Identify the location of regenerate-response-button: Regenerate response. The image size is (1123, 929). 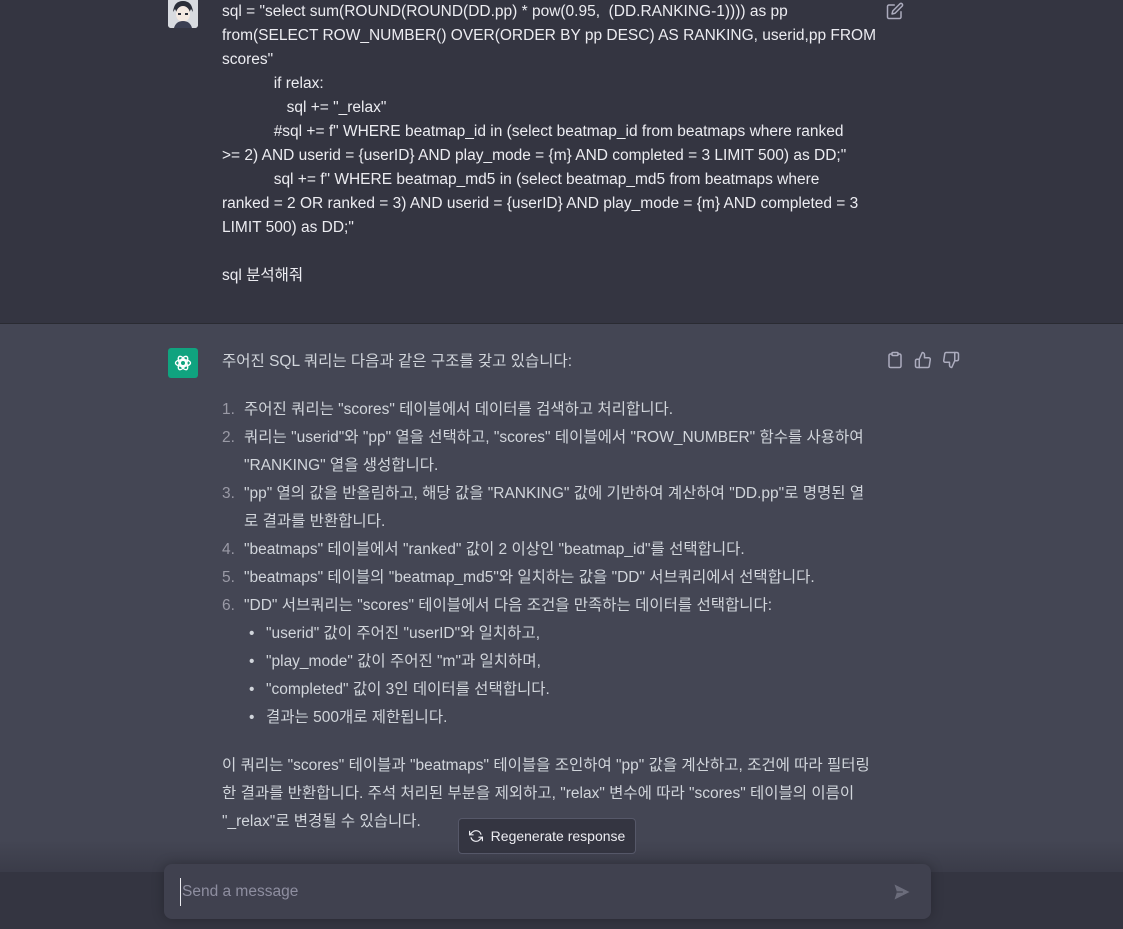
(547, 836).